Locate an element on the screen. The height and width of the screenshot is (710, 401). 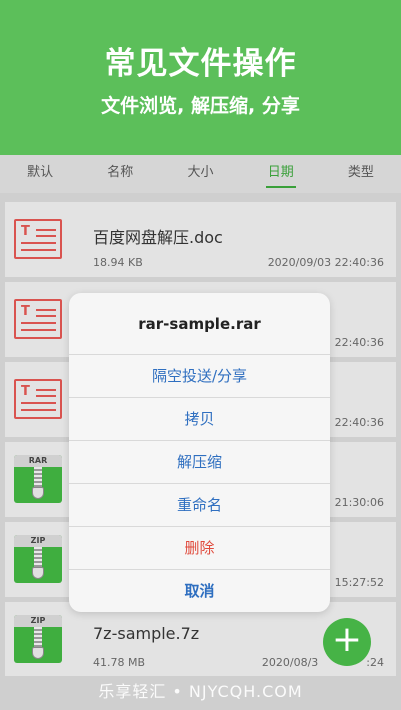
tab-type: 类型 is located at coordinates (361, 174).